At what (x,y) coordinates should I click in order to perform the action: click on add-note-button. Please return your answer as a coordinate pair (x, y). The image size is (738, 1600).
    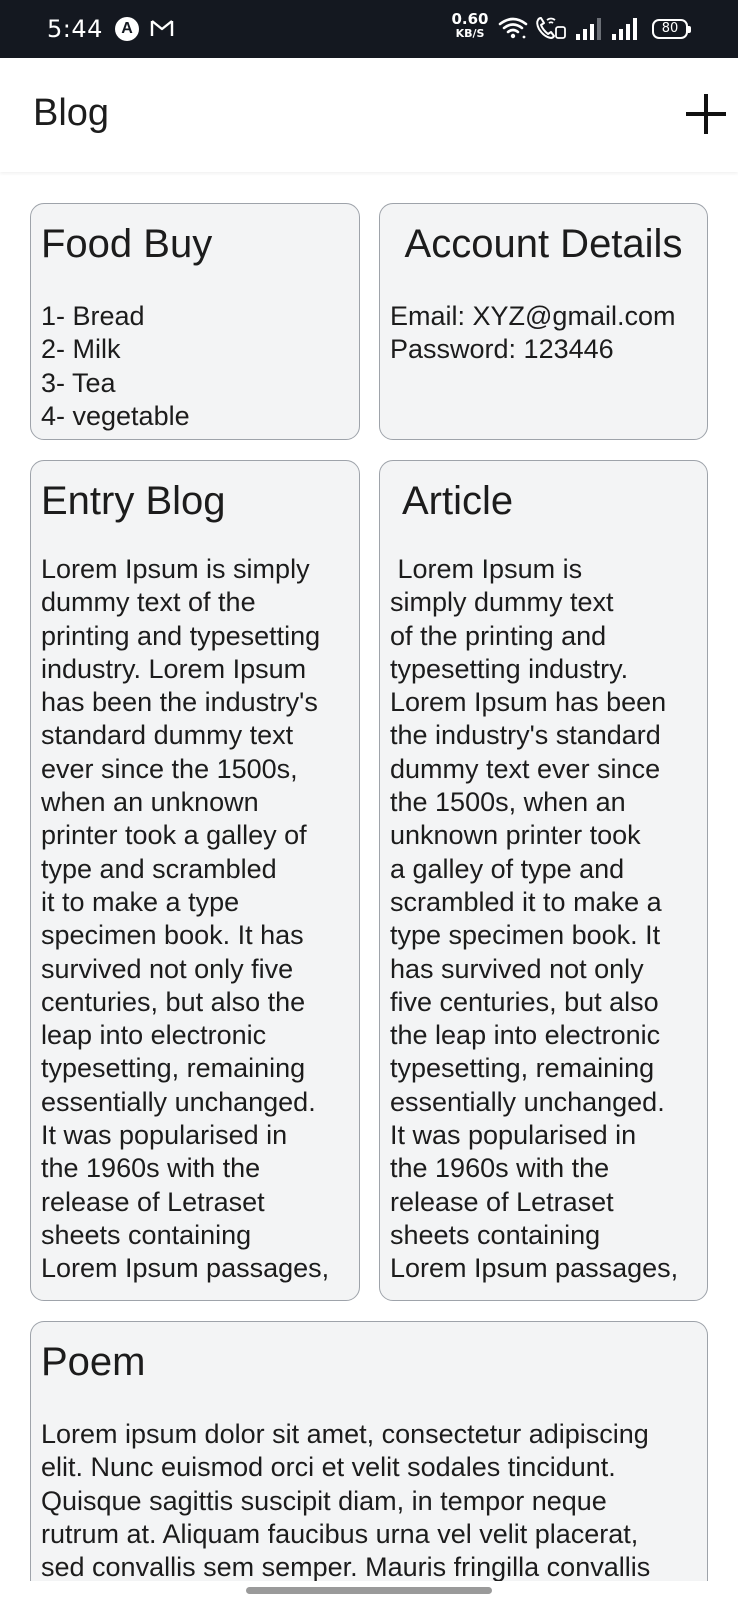
    Looking at the image, I should click on (706, 114).